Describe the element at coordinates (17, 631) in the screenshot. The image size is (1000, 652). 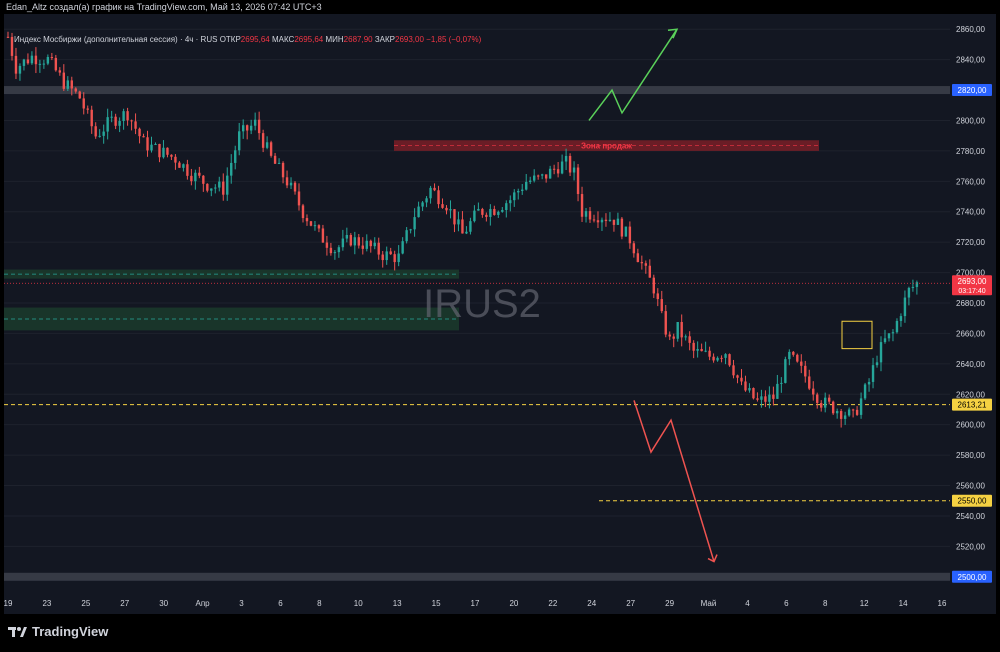
I see `tradingview-logo-icon` at that location.